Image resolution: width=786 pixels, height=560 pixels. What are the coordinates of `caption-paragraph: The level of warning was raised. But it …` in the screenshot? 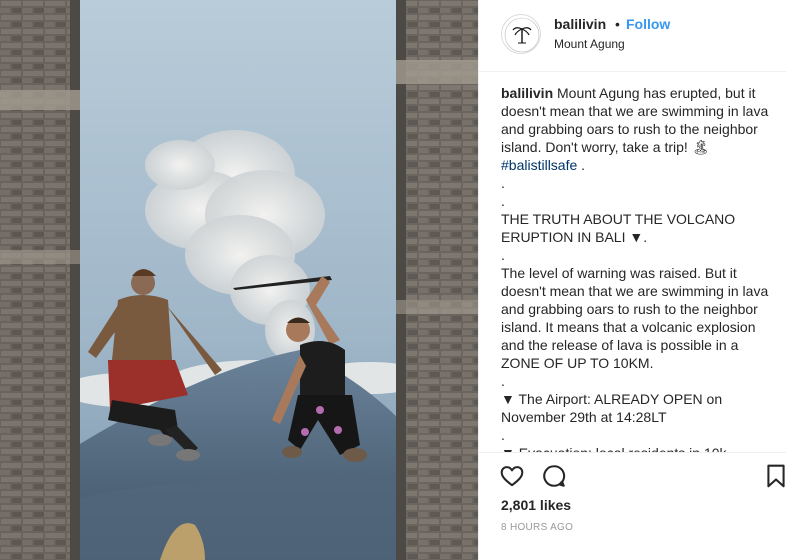 It's located at (635, 318).